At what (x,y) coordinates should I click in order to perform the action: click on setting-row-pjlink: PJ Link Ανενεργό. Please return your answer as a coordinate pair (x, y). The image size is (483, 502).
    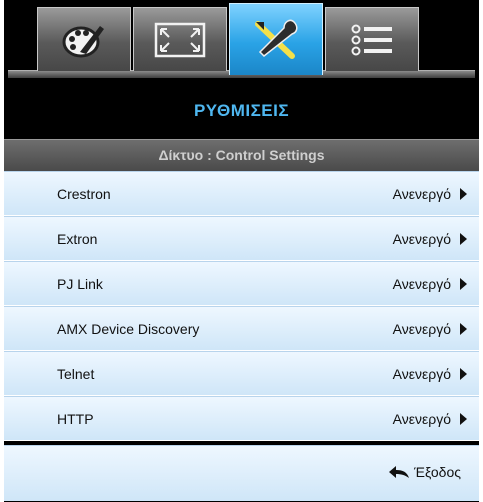
    Looking at the image, I should click on (241, 283).